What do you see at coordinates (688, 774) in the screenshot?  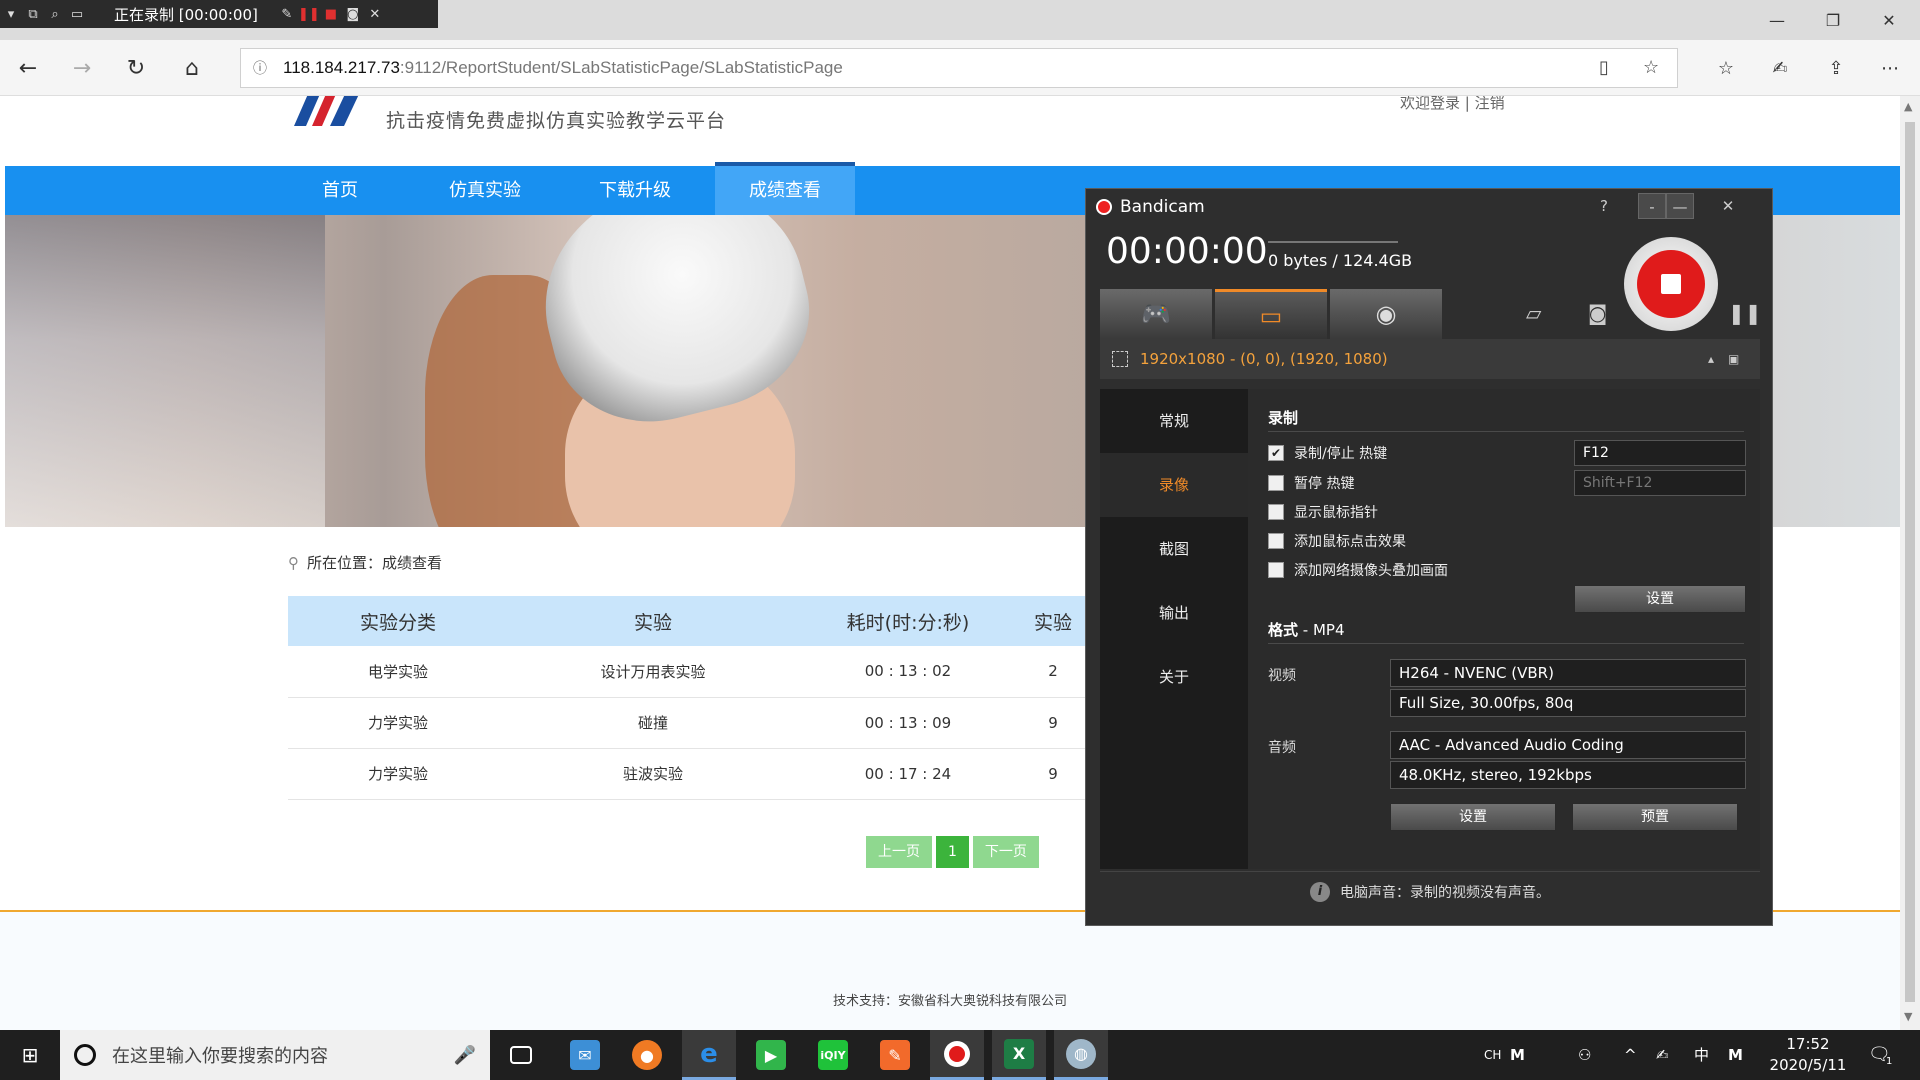 I see `table-row: 力学实验 驻波实验 00 : 17 : 24 9` at bounding box center [688, 774].